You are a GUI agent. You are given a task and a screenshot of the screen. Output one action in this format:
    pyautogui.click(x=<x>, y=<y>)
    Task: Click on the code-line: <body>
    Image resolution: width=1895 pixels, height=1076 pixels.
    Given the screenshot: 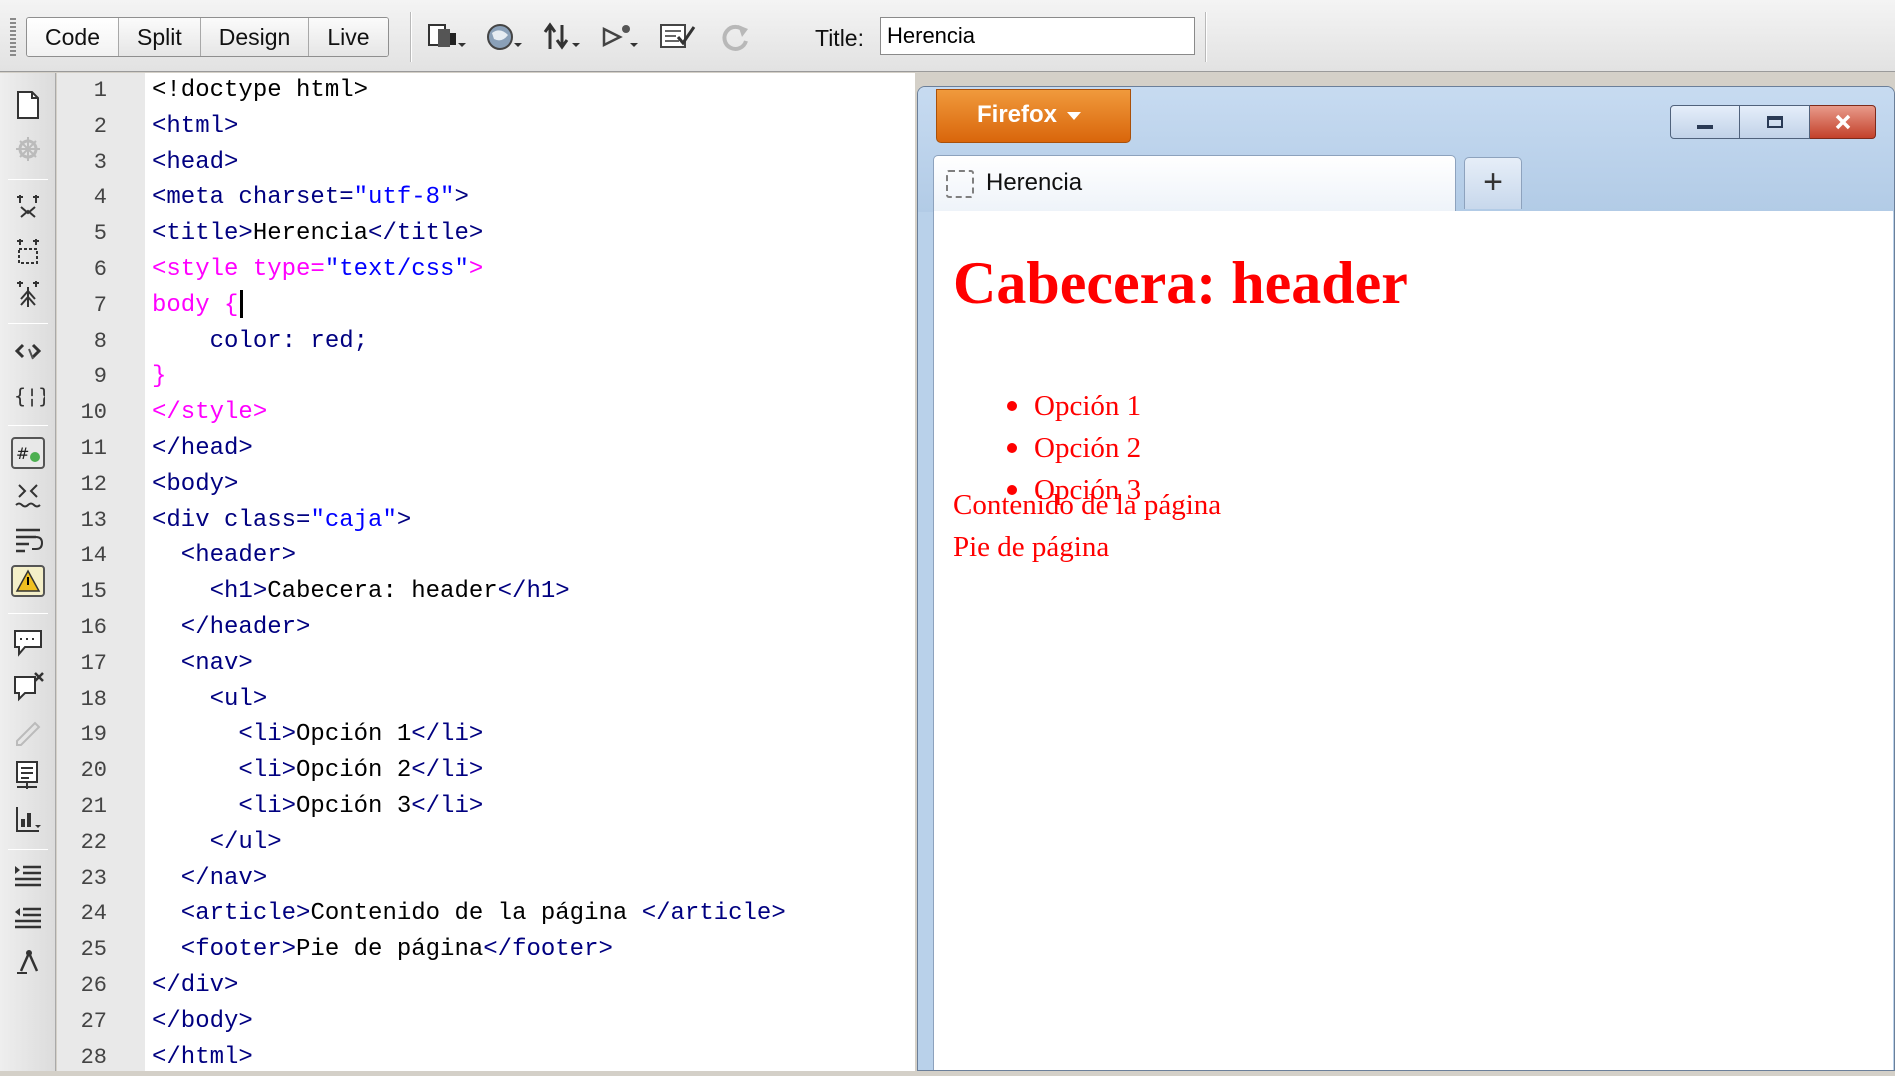 What is the action you would take?
    pyautogui.click(x=195, y=485)
    